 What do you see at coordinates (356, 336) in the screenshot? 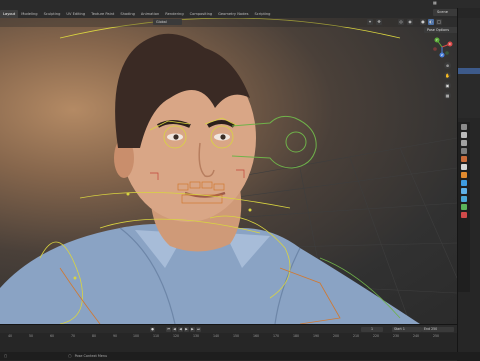
I see `tick-label: 210` at bounding box center [356, 336].